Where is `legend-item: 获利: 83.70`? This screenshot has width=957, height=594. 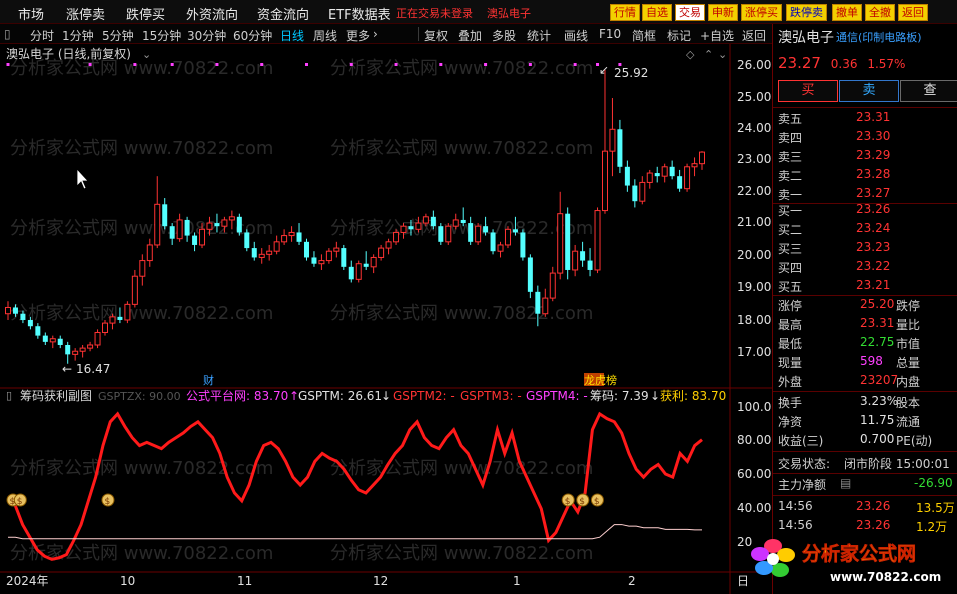
legend-item: 获利: 83.70 is located at coordinates (693, 396).